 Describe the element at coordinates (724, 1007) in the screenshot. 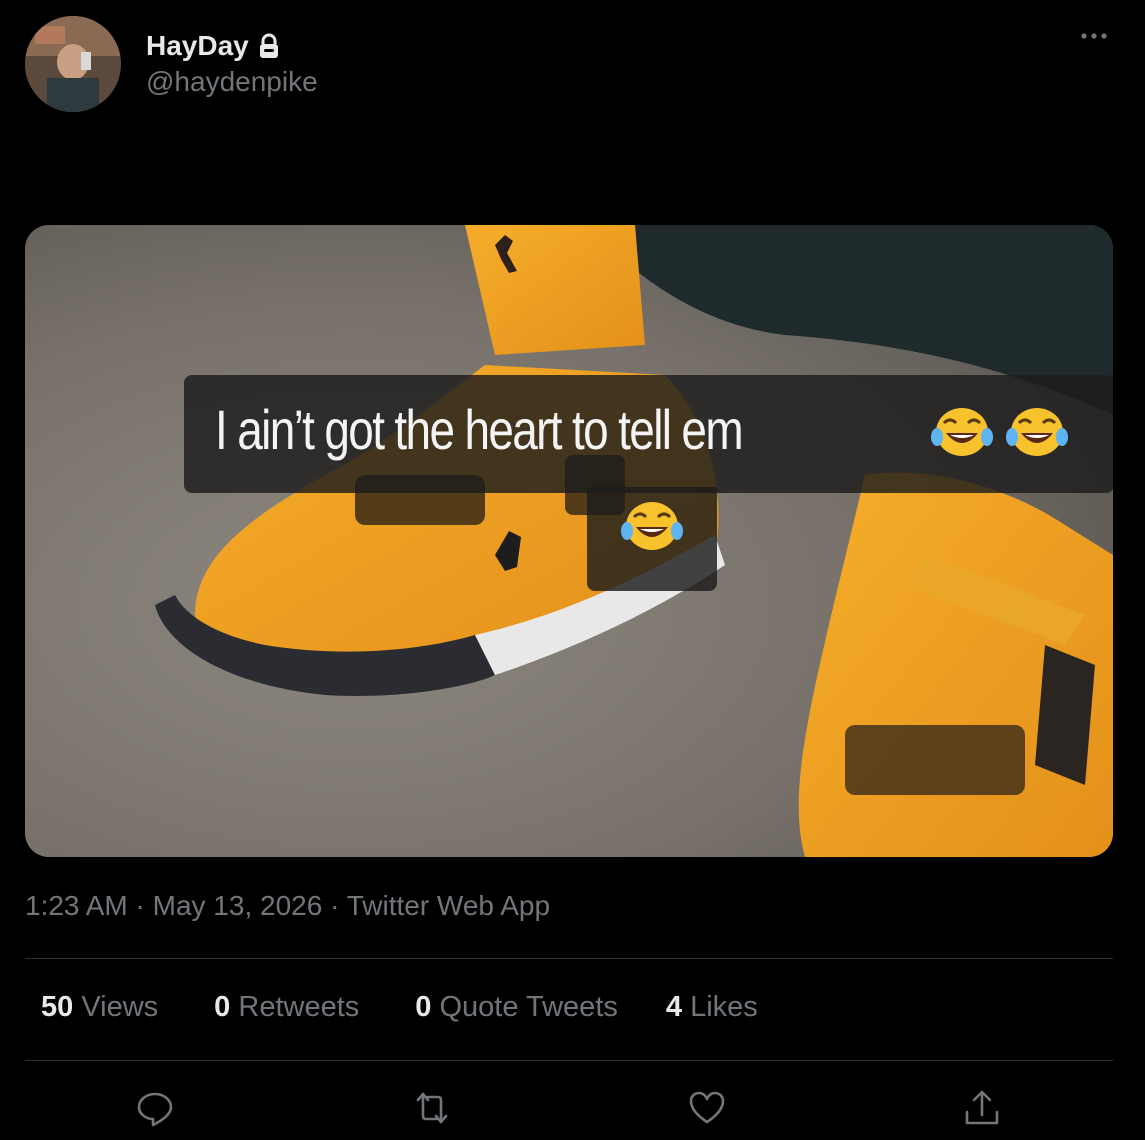

I see `likes-label: Likes` at that location.